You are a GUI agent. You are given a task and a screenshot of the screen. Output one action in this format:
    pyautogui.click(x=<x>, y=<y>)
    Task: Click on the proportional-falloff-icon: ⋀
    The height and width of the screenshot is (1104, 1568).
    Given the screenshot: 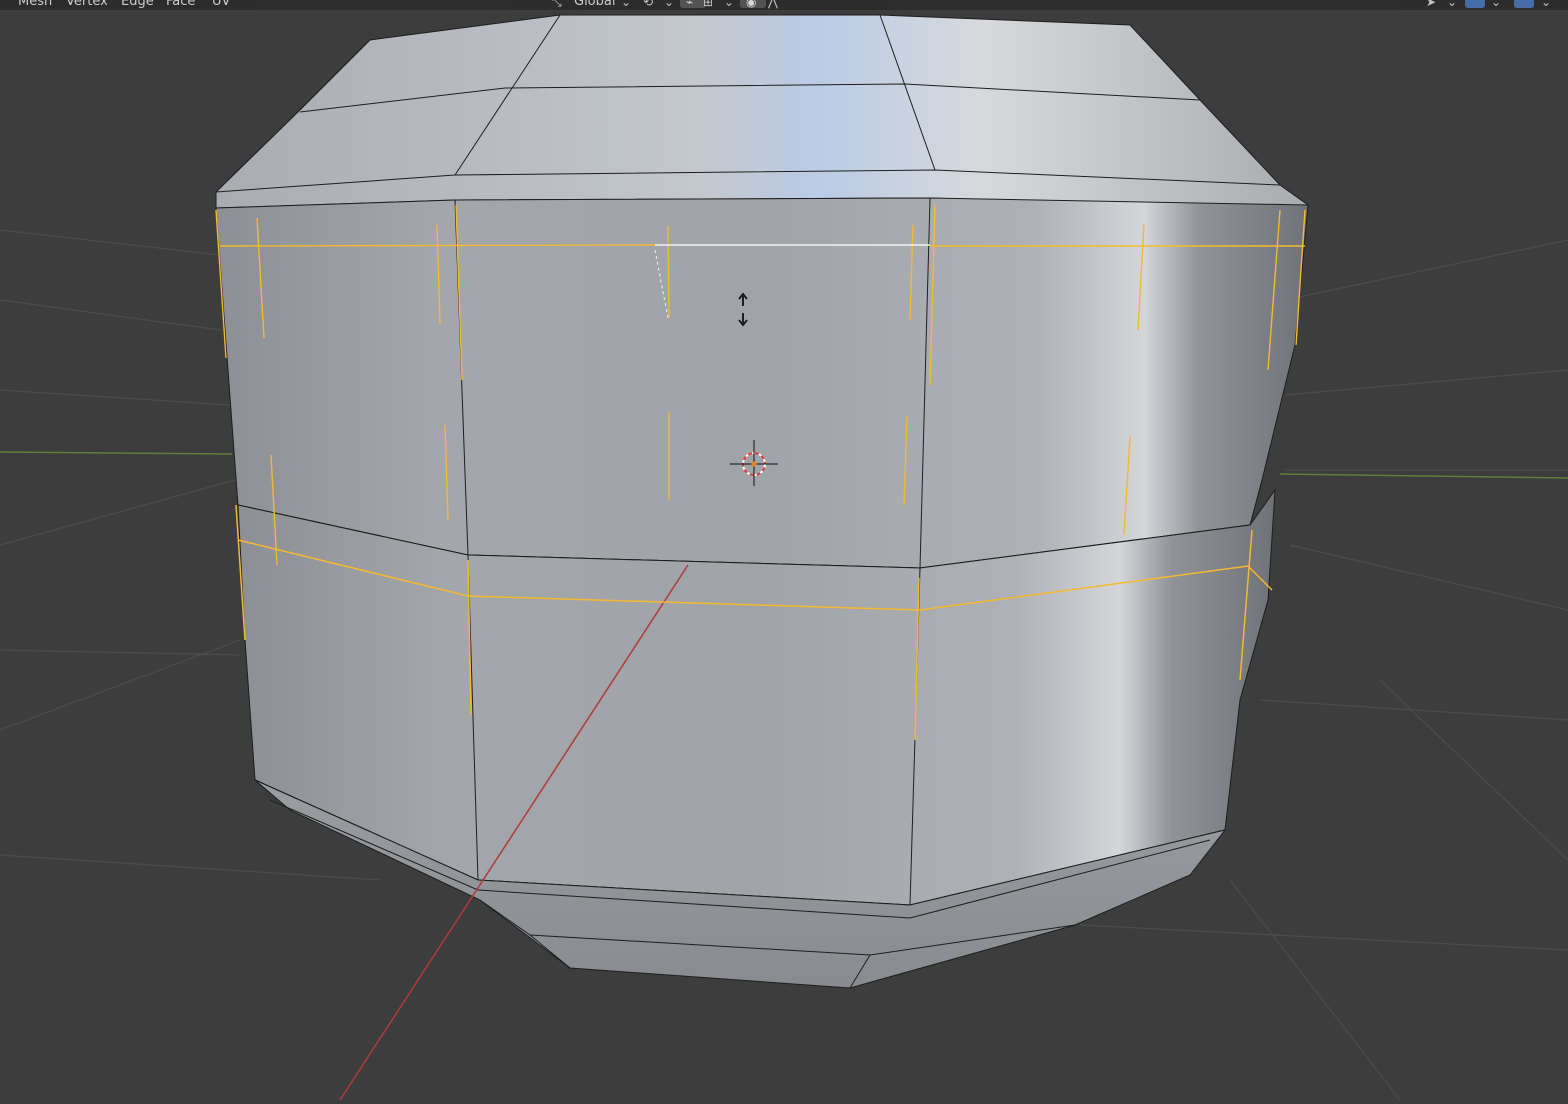 What is the action you would take?
    pyautogui.click(x=773, y=4)
    